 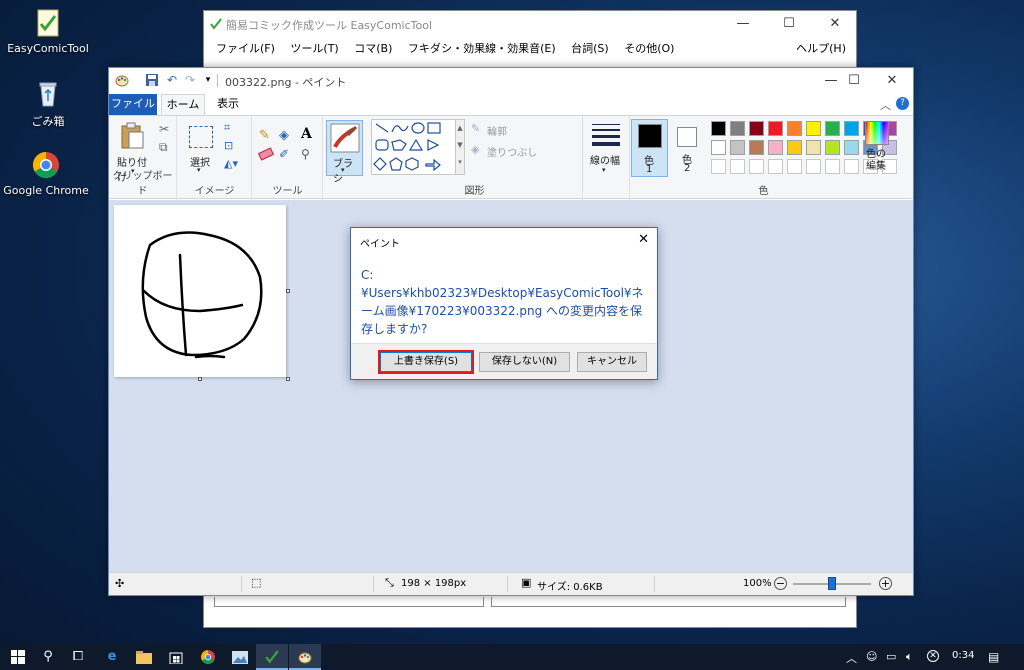 I want to click on magnifier-icon: ⚲, so click(x=305, y=154).